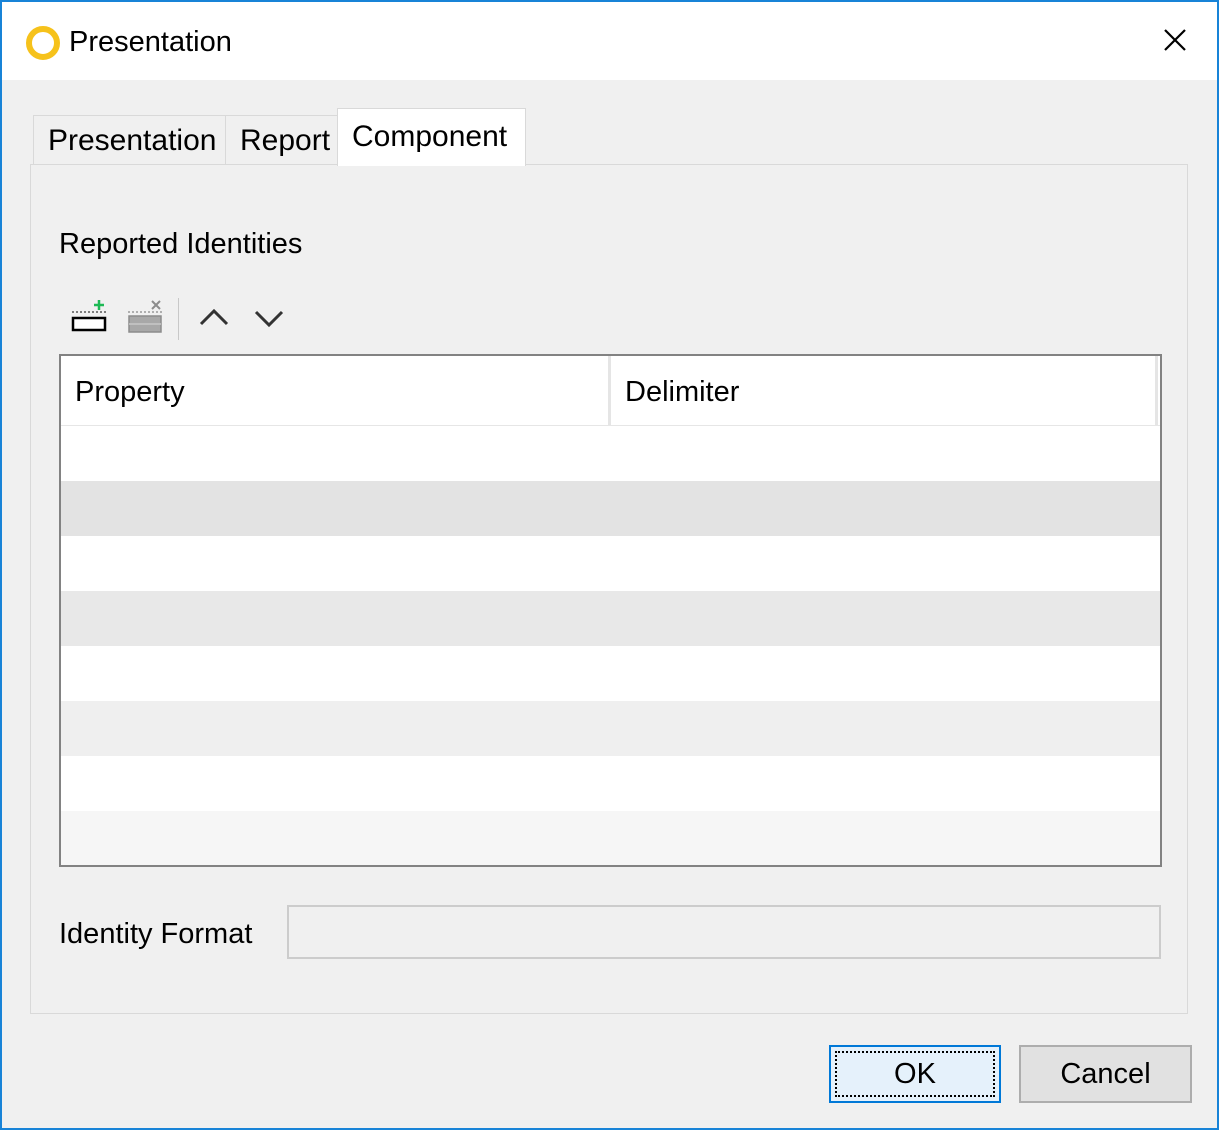 This screenshot has width=1219, height=1130. What do you see at coordinates (609, 41) in the screenshot?
I see `title-bar: Presentation` at bounding box center [609, 41].